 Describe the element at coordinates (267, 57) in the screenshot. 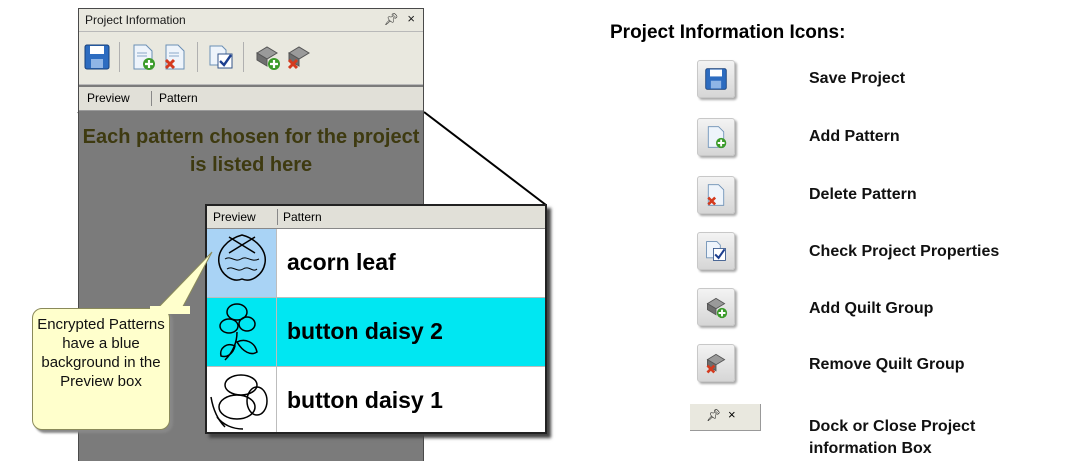

I see `add-quilt-group-icon` at that location.